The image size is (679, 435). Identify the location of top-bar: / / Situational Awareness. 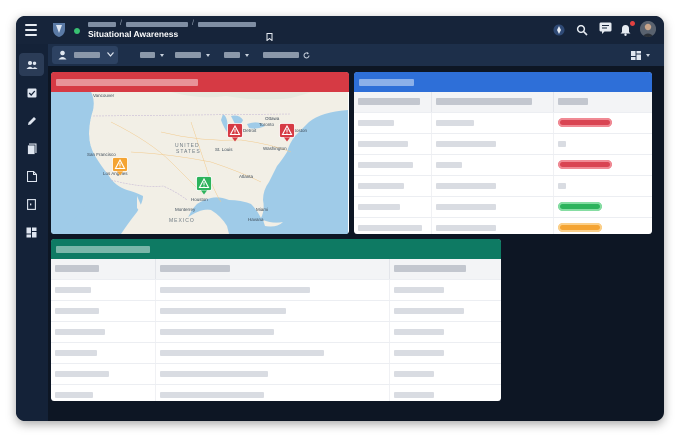
(340, 30).